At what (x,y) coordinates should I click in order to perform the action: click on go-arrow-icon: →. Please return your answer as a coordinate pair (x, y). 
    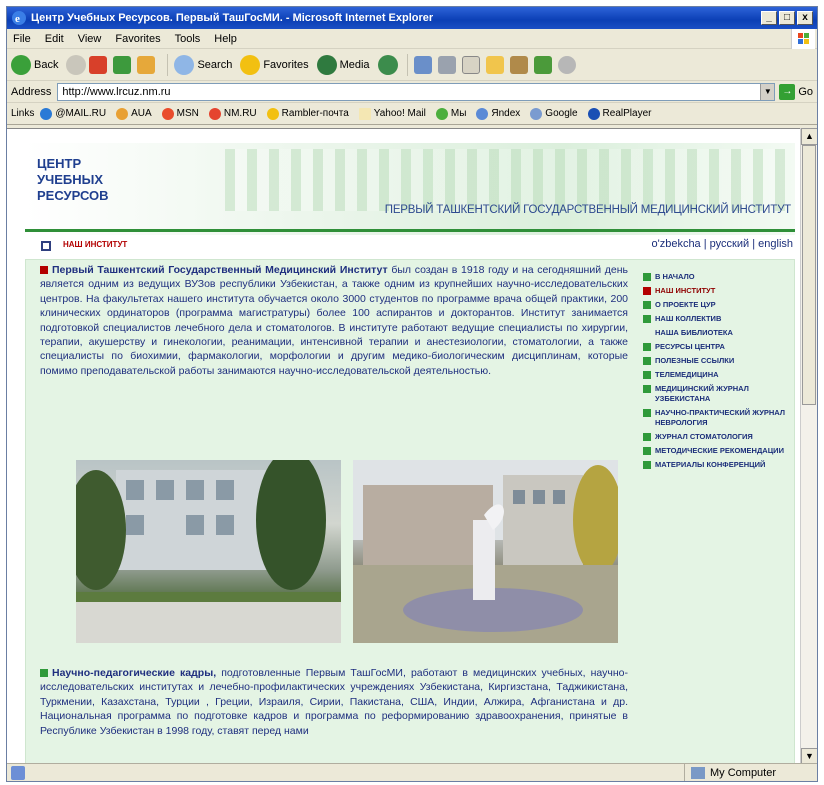
    Looking at the image, I should click on (787, 91).